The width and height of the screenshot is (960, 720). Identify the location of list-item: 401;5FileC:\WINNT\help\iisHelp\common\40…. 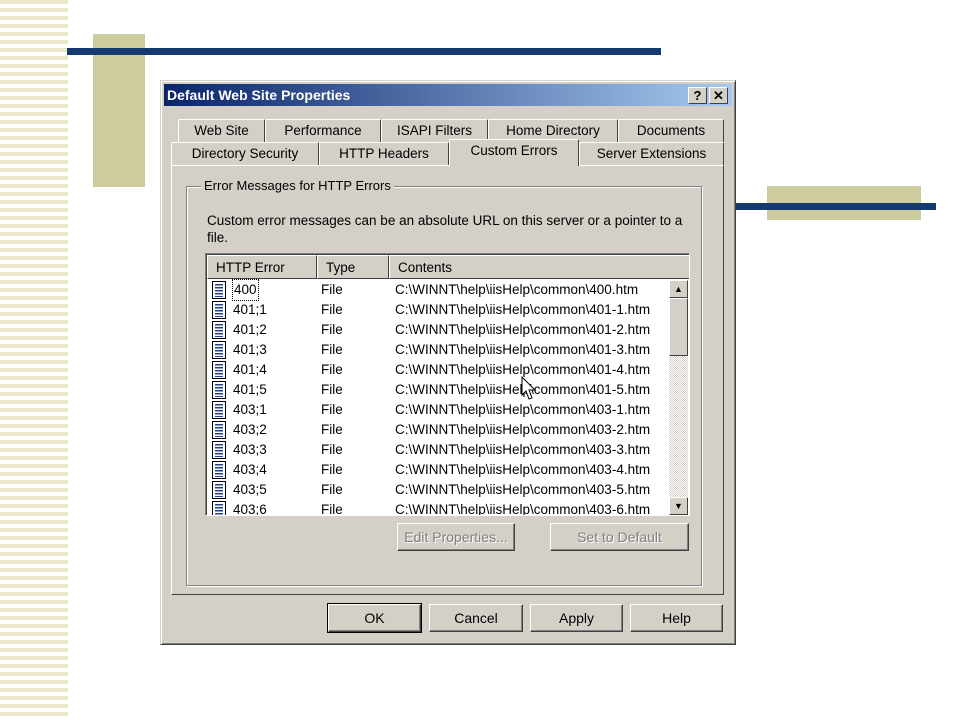
(438, 390).